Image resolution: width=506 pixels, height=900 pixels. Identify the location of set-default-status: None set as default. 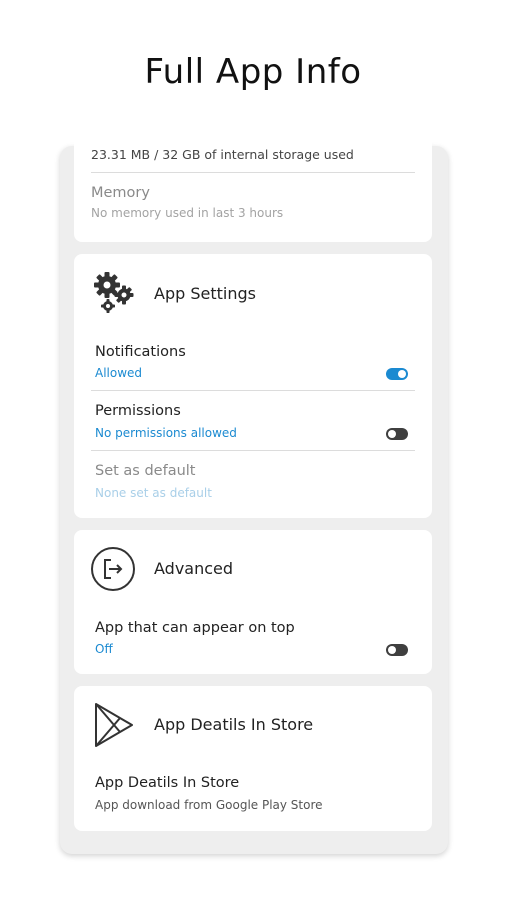
(153, 493).